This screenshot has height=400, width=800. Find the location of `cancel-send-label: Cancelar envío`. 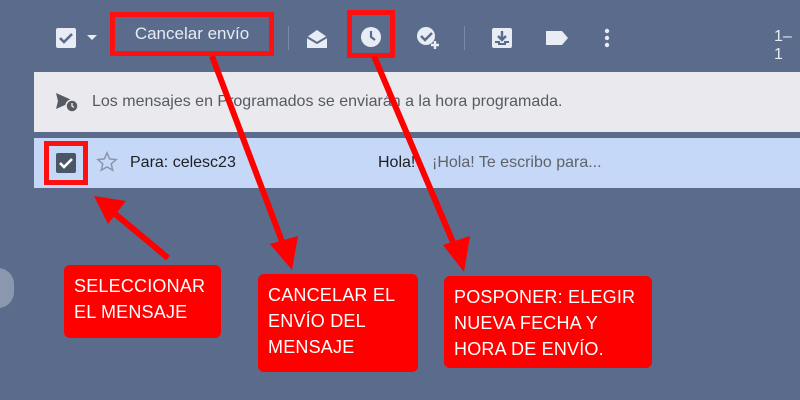

cancel-send-label: Cancelar envío is located at coordinates (192, 33).